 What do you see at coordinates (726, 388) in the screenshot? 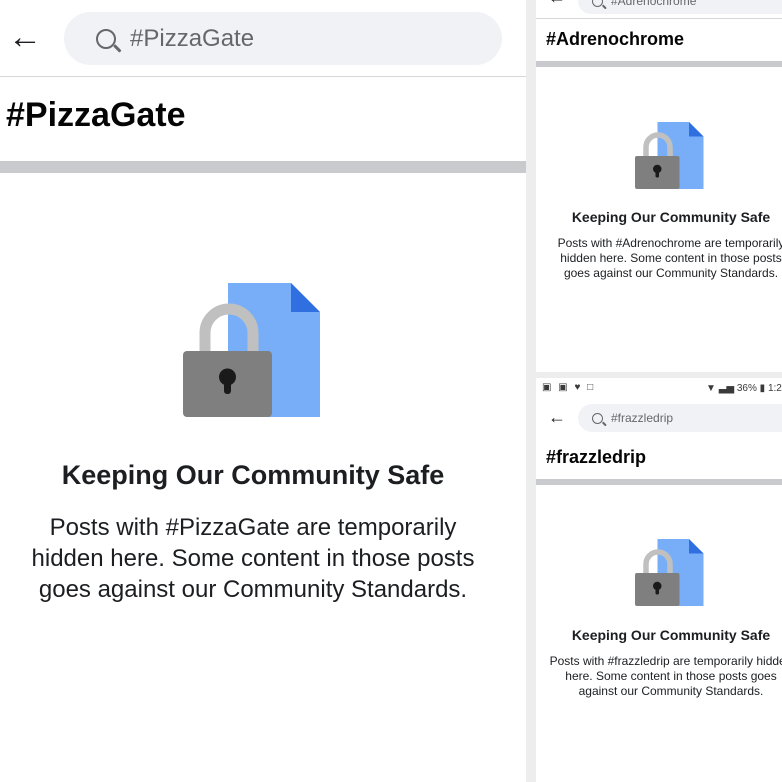
I see `signal-icon: ▃▅` at bounding box center [726, 388].